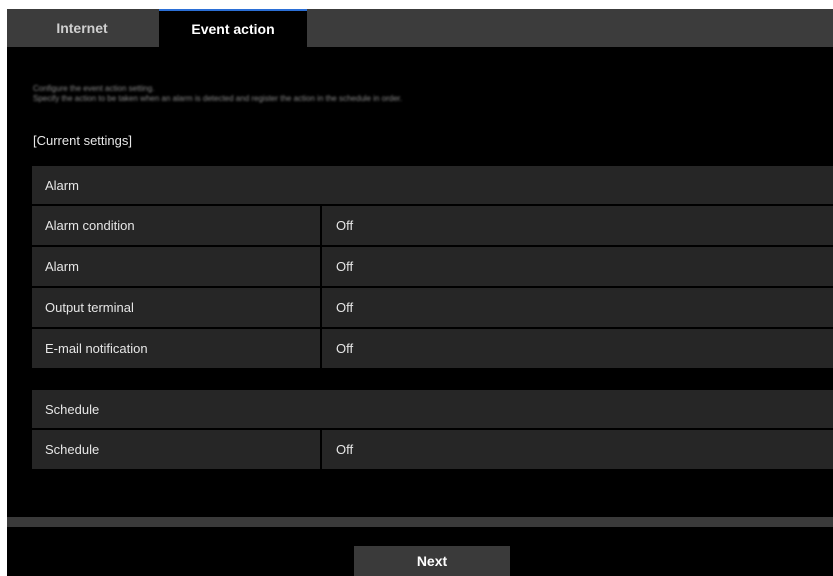  I want to click on table-row: E-mail notification Off, so click(432, 348).